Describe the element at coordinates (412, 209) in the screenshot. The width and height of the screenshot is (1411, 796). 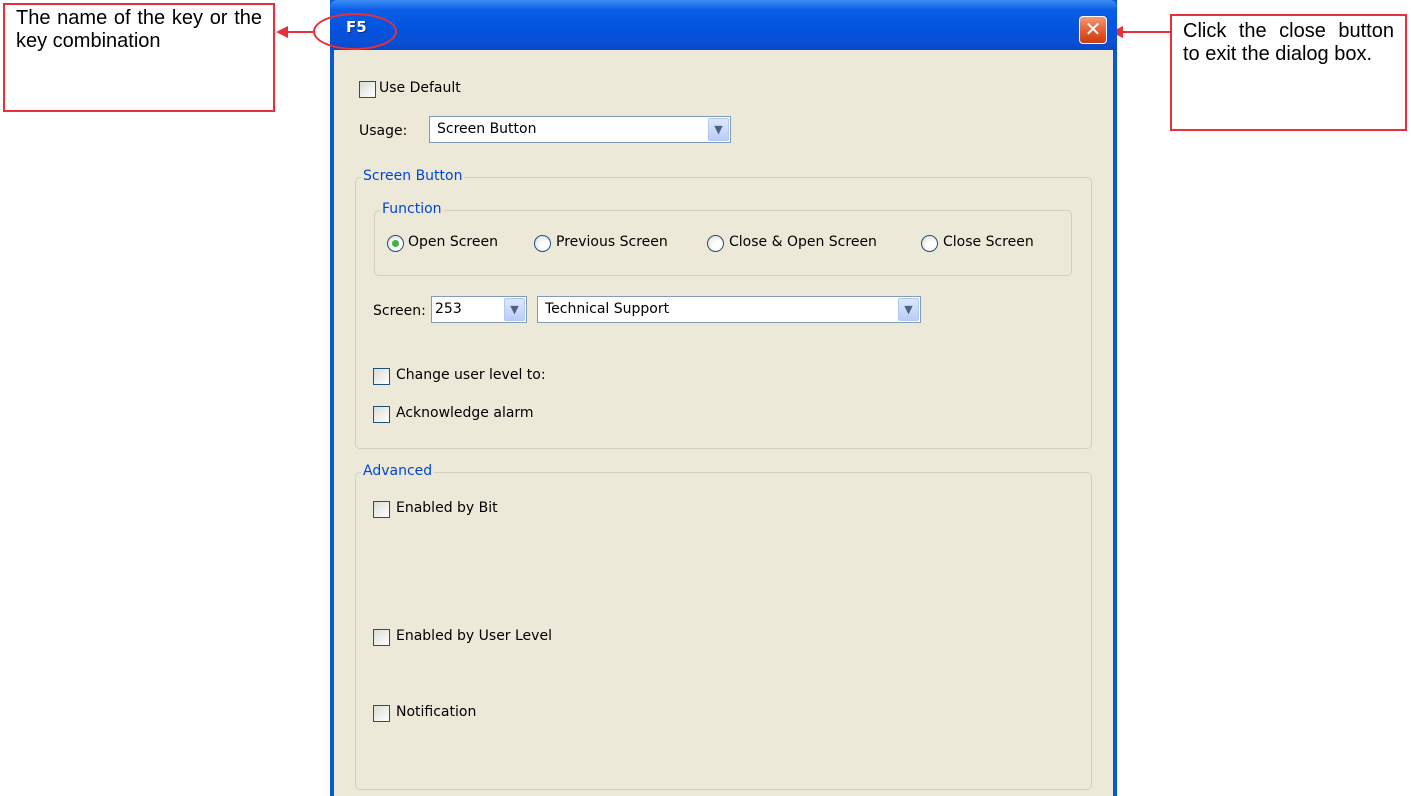
I see `function-group-title: Function` at that location.